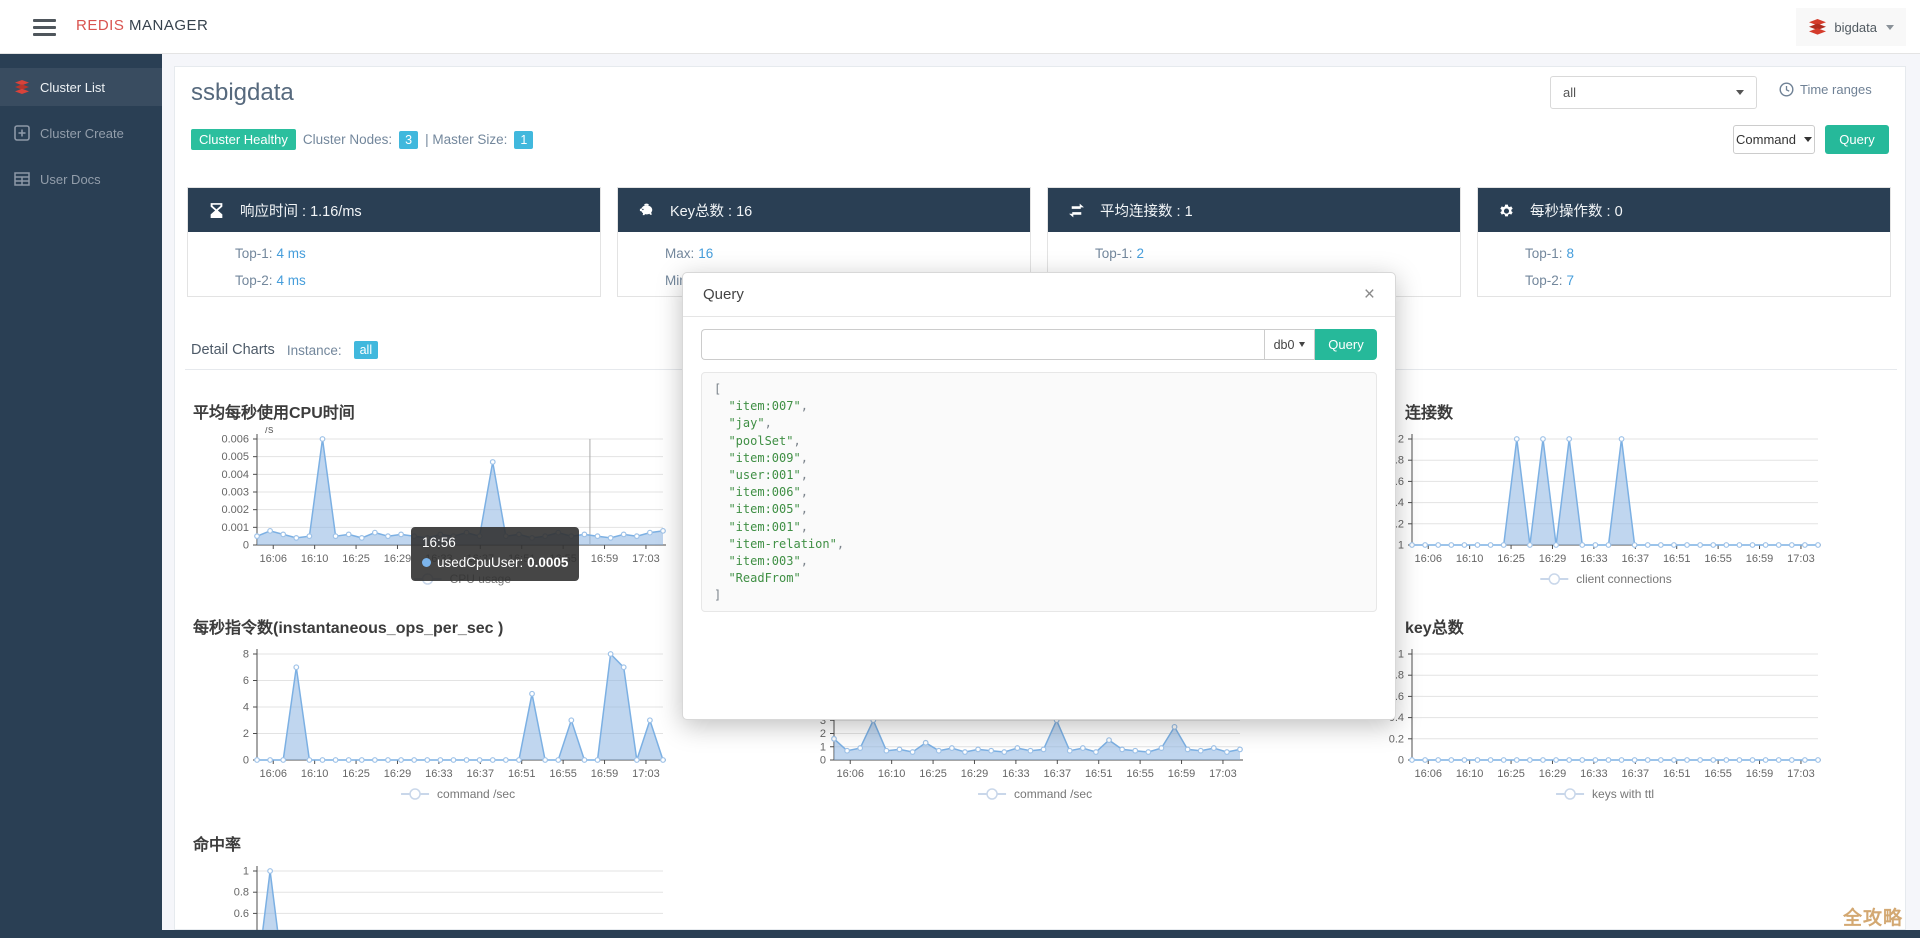 This screenshot has width=1920, height=938. Describe the element at coordinates (291, 253) in the screenshot. I see `stat-value: 4 ms` at that location.